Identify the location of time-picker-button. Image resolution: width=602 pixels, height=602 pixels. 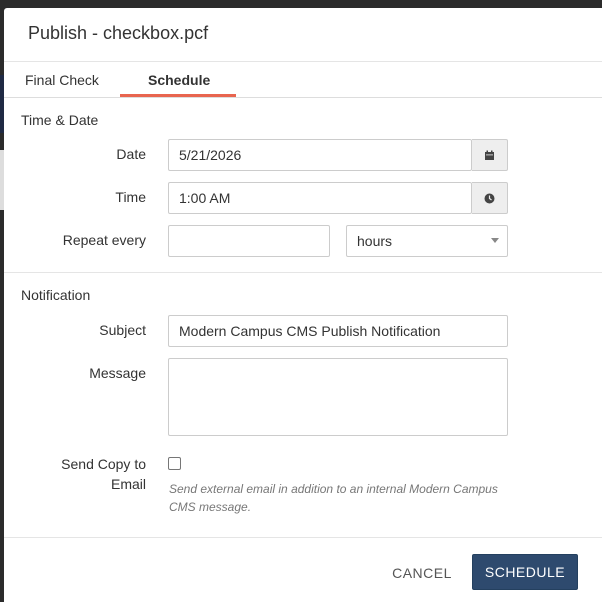
(490, 198).